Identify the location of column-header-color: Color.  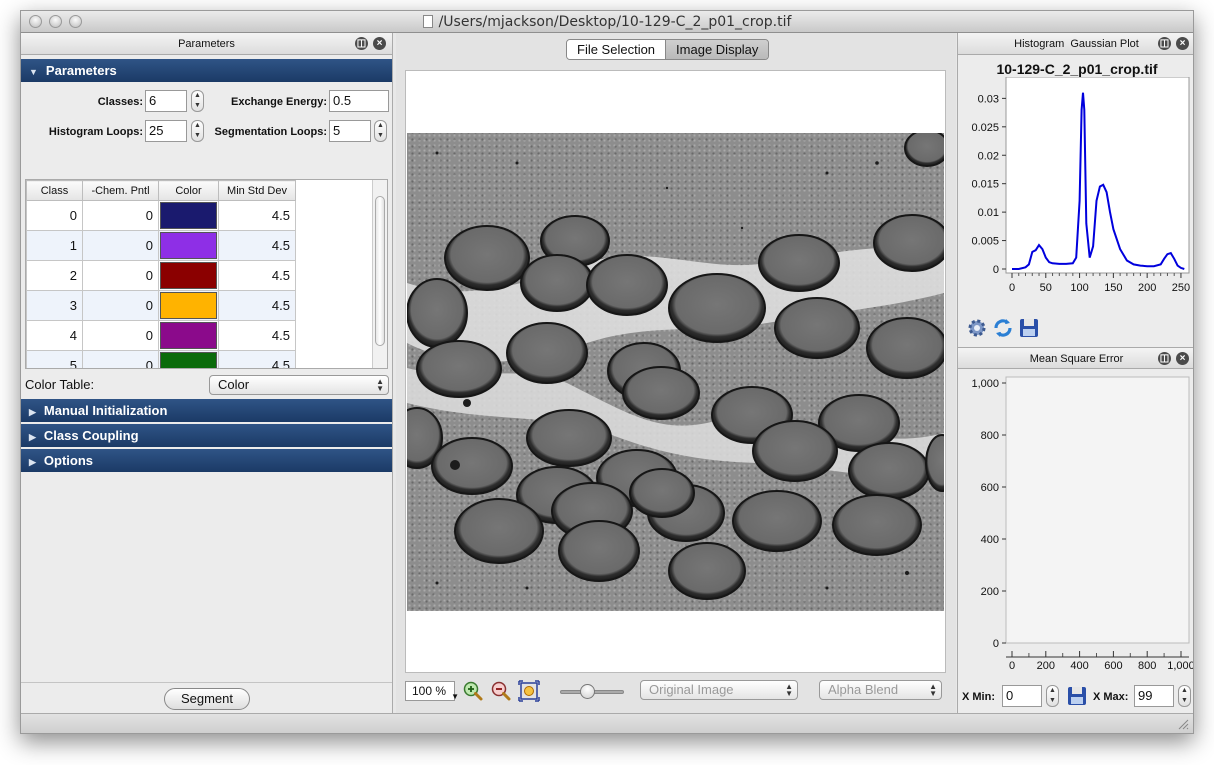
(188, 190).